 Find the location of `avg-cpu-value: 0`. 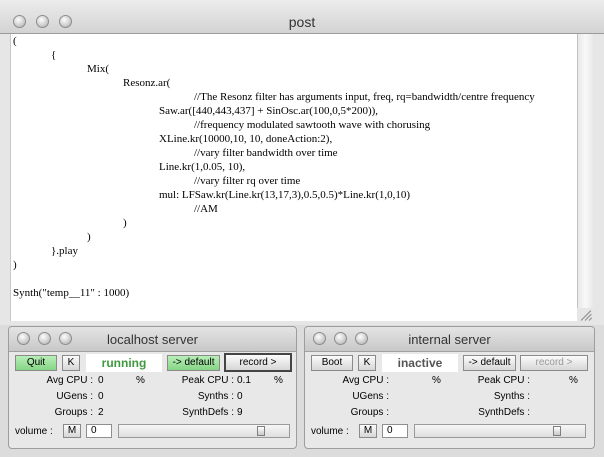

avg-cpu-value: 0 is located at coordinates (101, 380).